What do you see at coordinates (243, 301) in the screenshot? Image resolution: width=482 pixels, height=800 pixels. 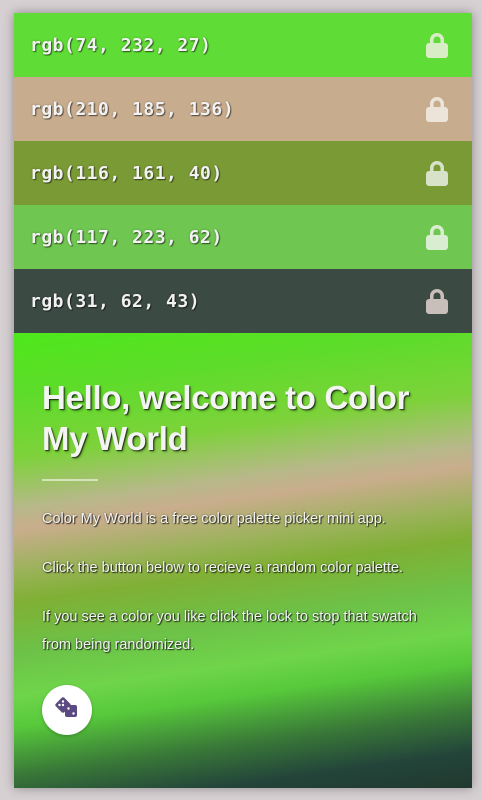 I see `color-swatch: rgb(31, 62, 43)` at bounding box center [243, 301].